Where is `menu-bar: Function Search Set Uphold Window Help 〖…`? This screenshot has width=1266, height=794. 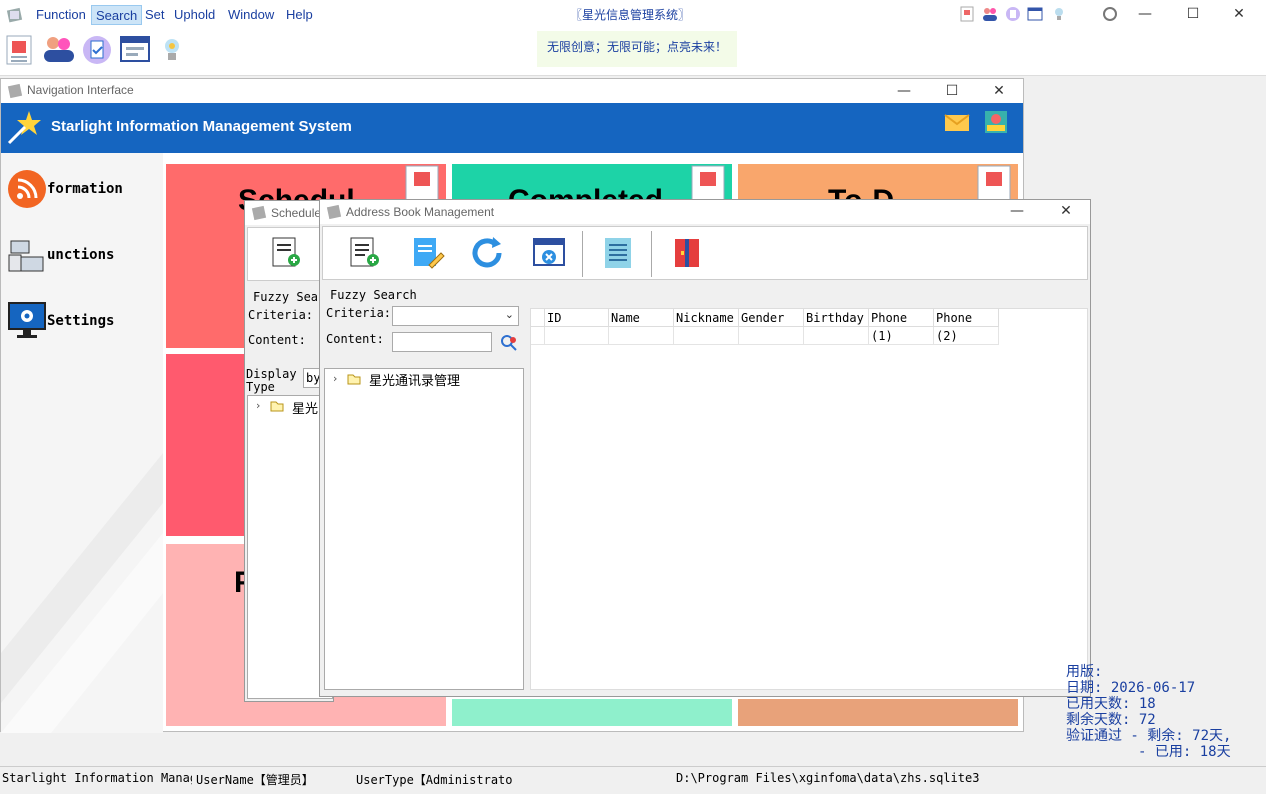 menu-bar: Function Search Set Uphold Window Help 〖… is located at coordinates (633, 15).